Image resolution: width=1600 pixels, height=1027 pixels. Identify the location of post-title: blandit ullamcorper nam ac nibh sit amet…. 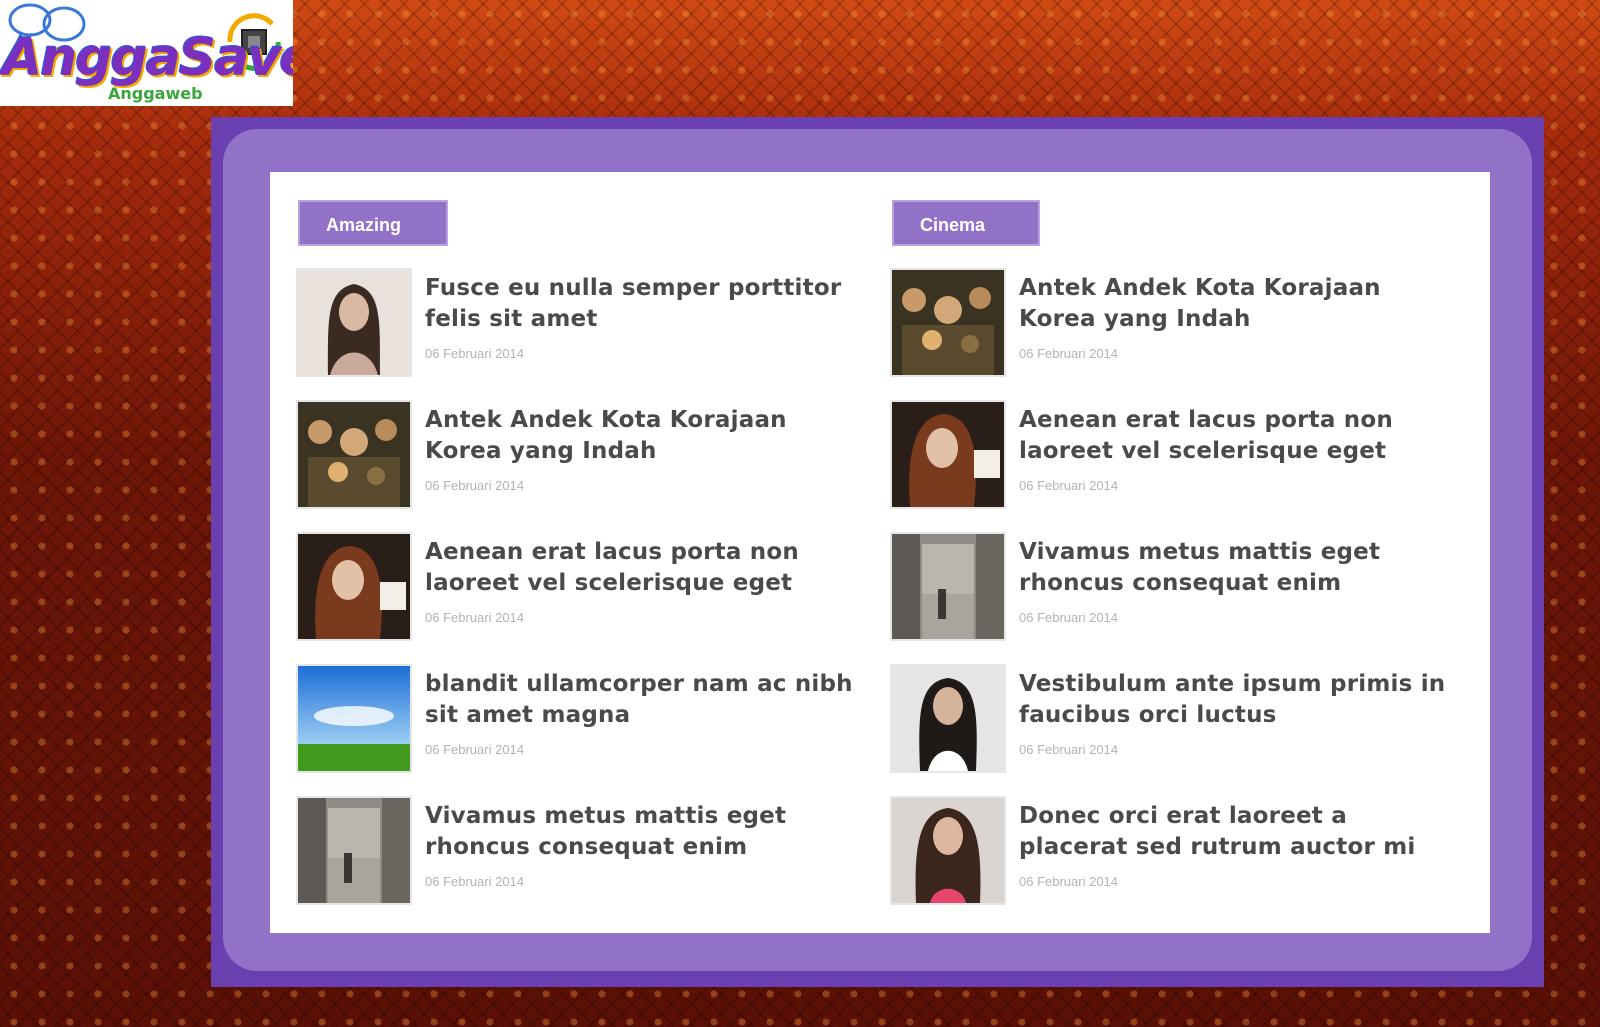
(645, 700).